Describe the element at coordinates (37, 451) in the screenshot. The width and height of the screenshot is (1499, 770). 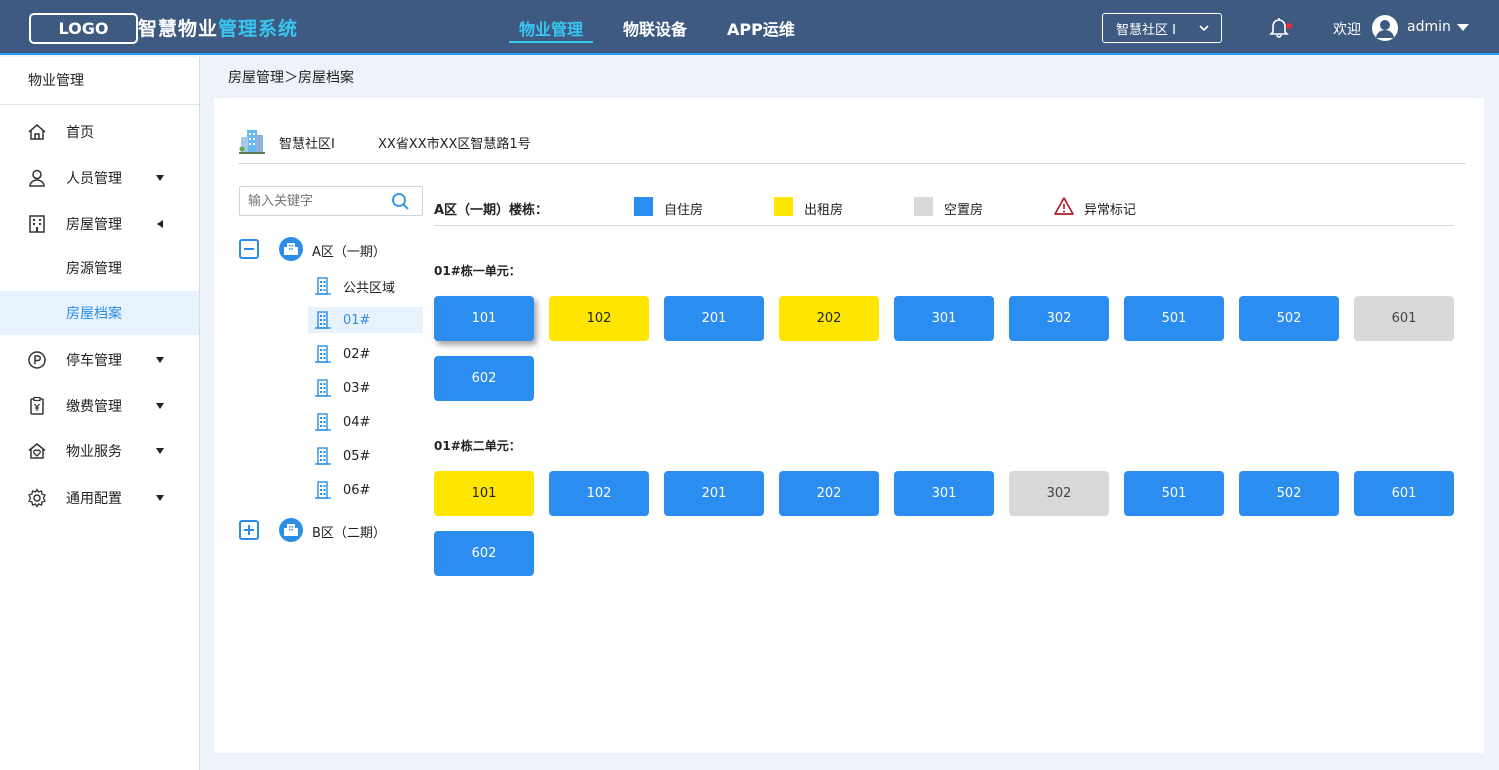
I see `service-icon` at that location.